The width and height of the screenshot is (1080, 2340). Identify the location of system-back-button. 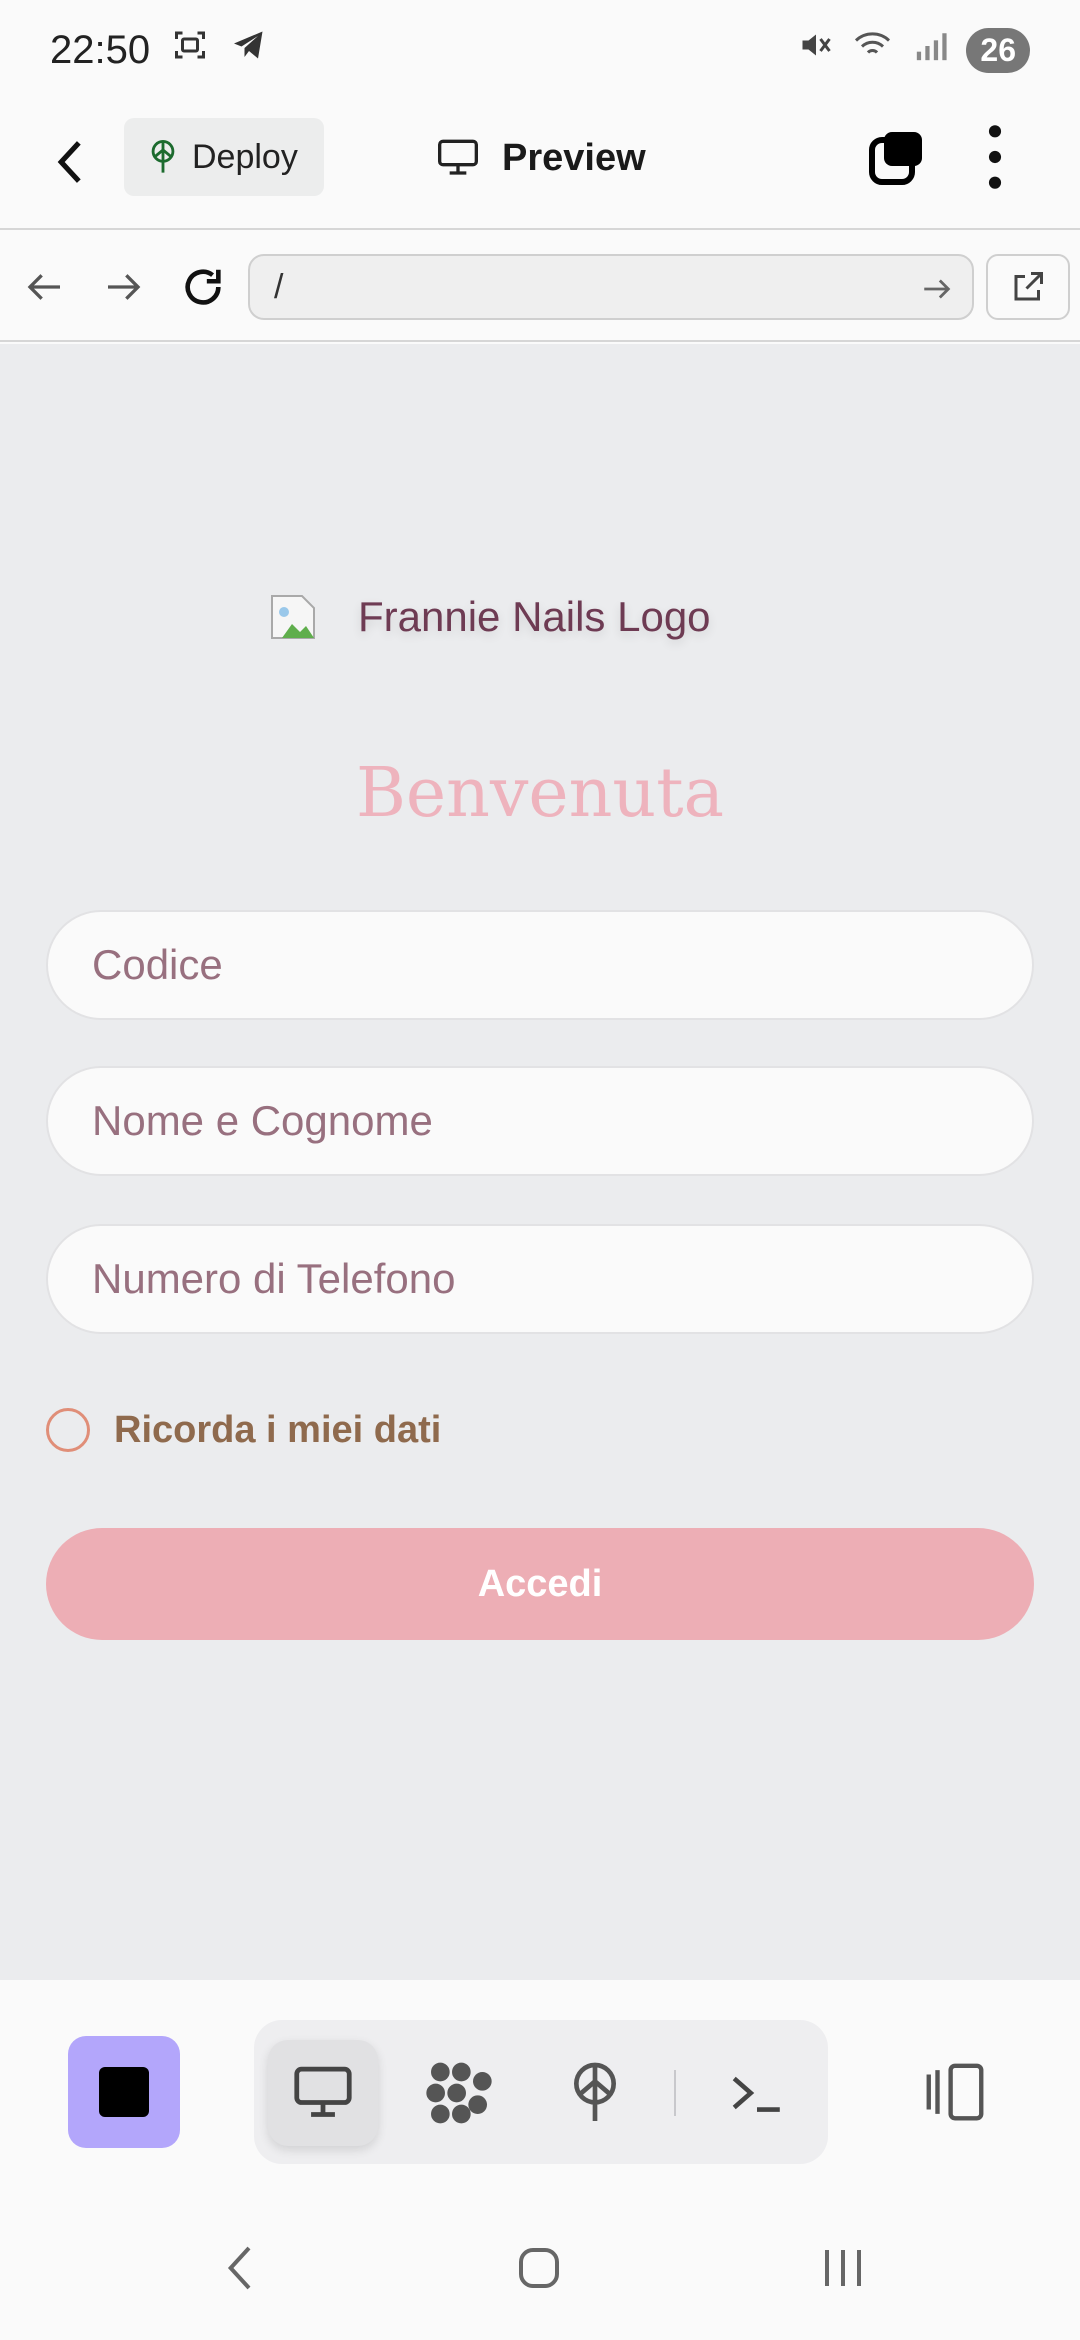
(239, 2268).